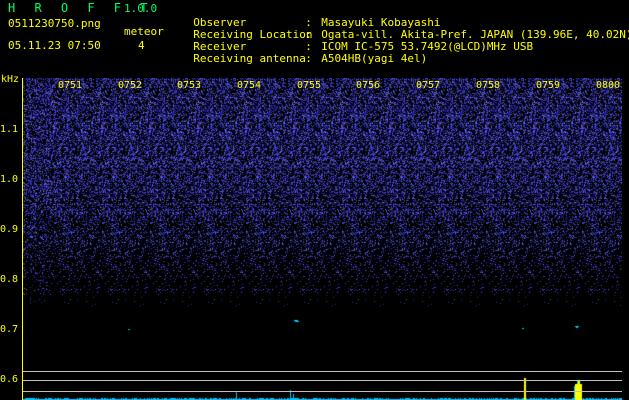 The height and width of the screenshot is (400, 629). What do you see at coordinates (9, 229) in the screenshot?
I see `y-tick-label: 0.9` at bounding box center [9, 229].